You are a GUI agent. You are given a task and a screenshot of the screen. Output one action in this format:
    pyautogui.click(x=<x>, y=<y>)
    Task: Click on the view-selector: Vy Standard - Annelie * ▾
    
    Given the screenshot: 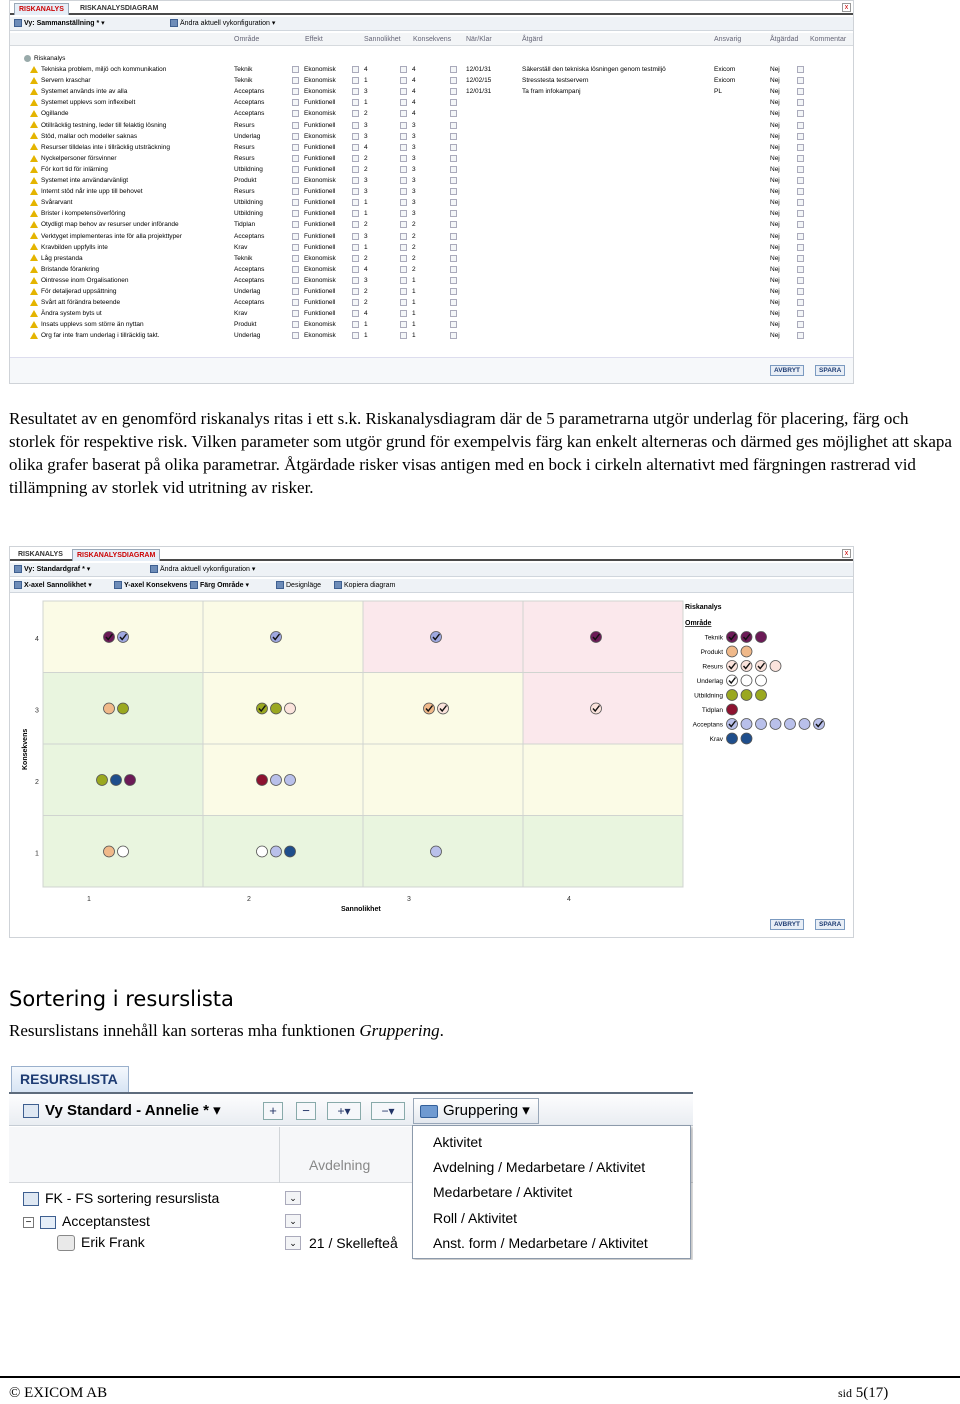 What is the action you would take?
    pyautogui.click(x=123, y=1111)
    